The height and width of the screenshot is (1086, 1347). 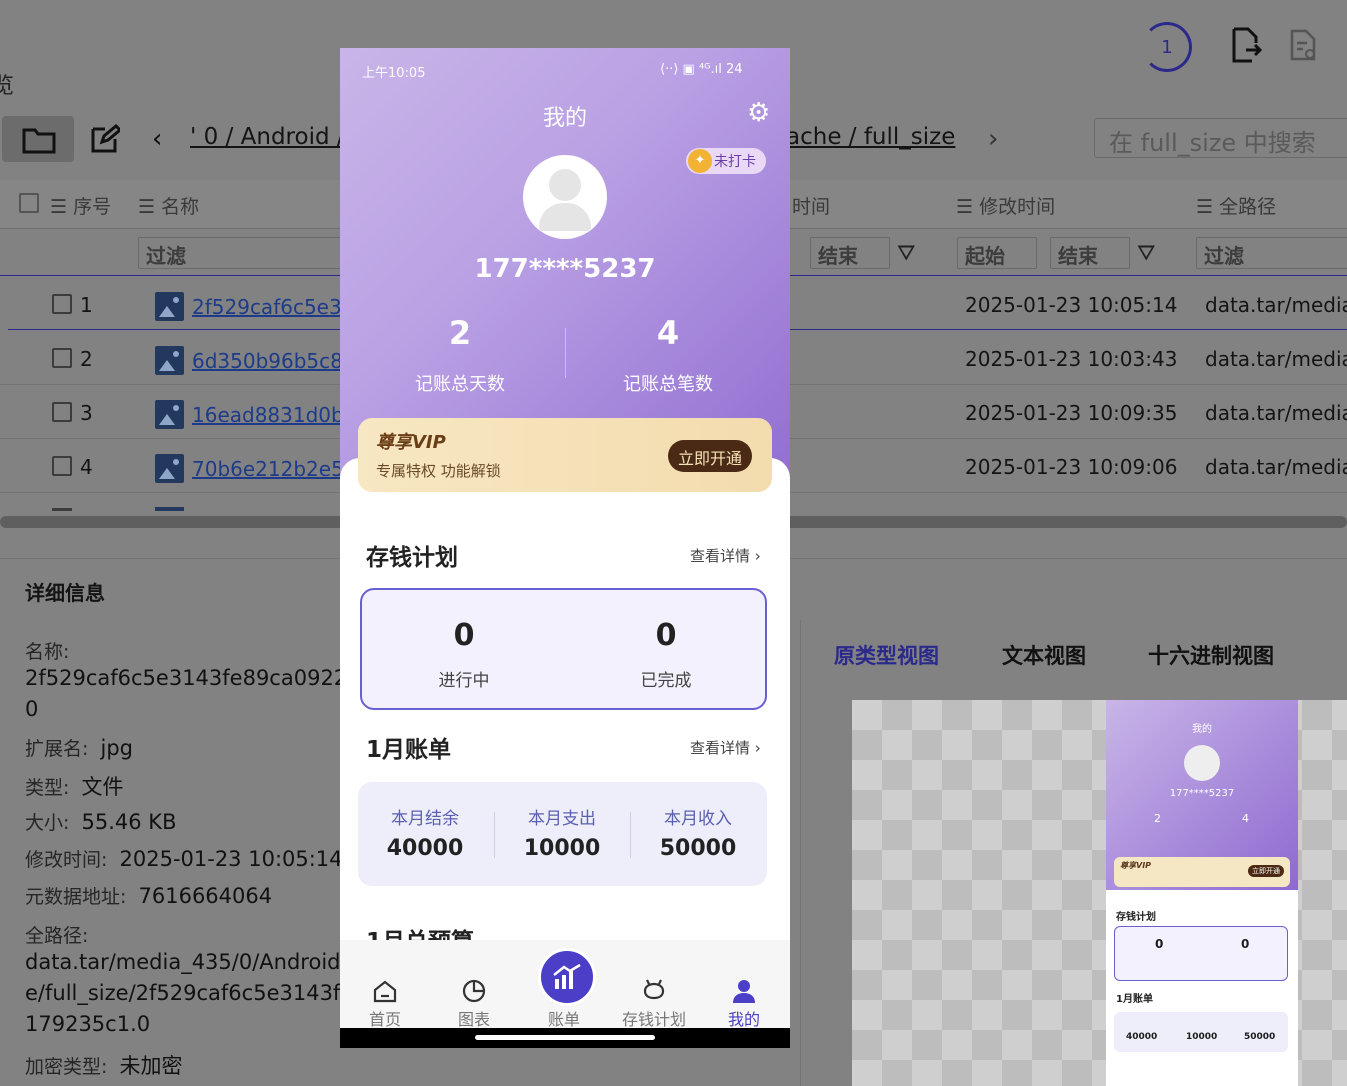 What do you see at coordinates (57, 936) in the screenshot?
I see `path-label: 全路径:` at bounding box center [57, 936].